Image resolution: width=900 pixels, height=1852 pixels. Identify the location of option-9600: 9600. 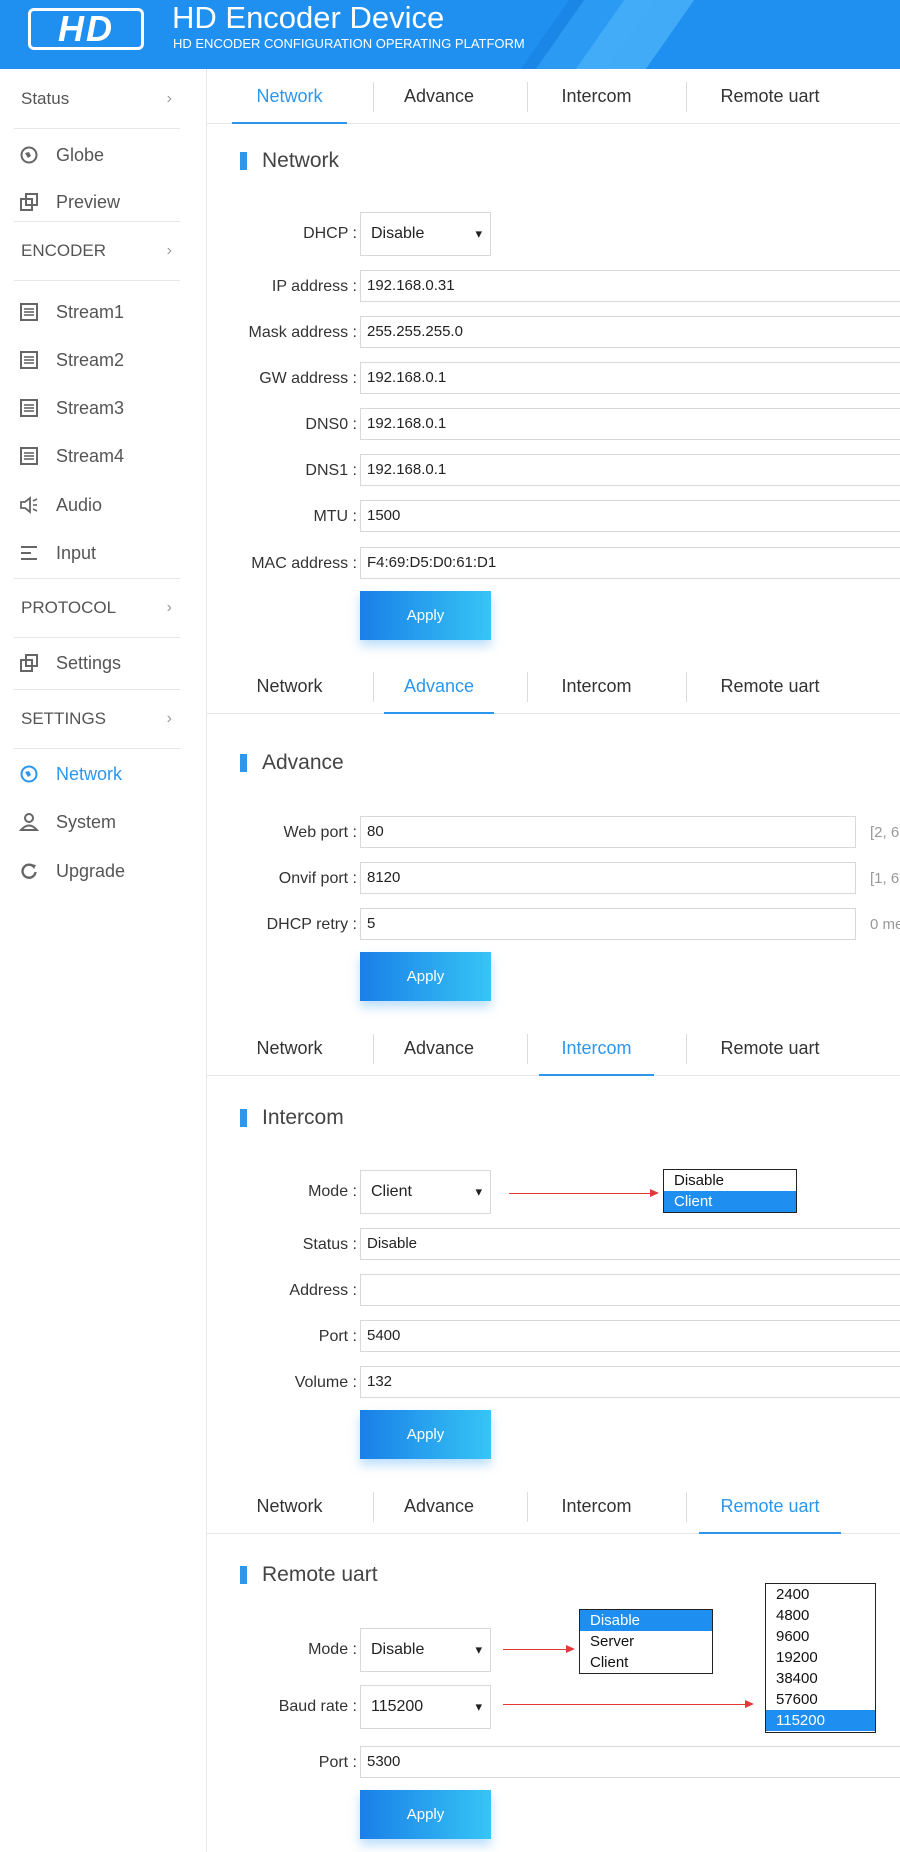
(820, 1636).